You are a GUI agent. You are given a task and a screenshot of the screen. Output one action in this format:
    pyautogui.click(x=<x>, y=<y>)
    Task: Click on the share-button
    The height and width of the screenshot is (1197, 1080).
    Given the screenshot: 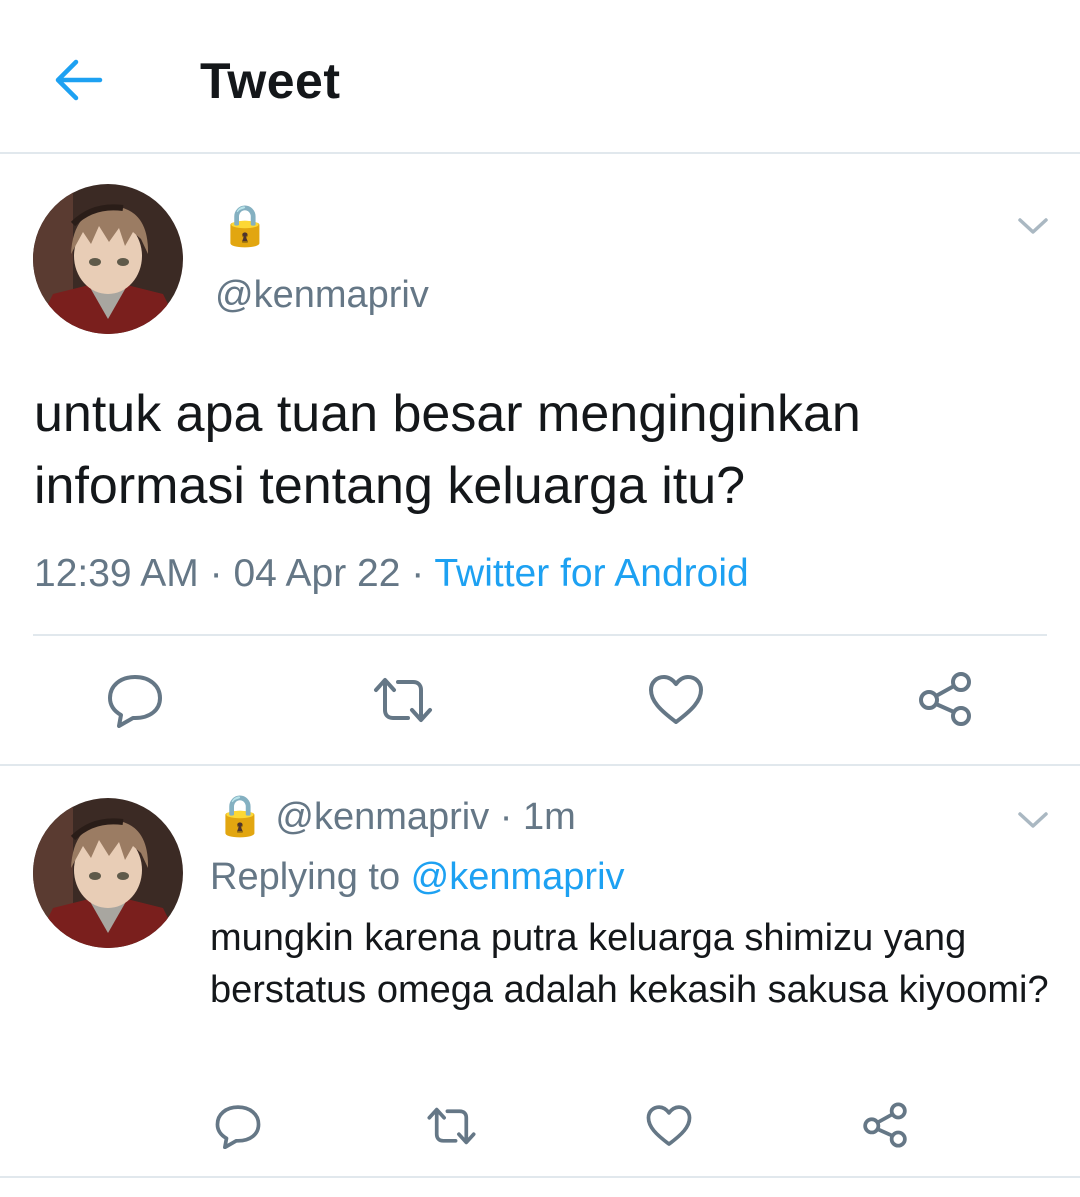 What is the action you would take?
    pyautogui.click(x=945, y=701)
    